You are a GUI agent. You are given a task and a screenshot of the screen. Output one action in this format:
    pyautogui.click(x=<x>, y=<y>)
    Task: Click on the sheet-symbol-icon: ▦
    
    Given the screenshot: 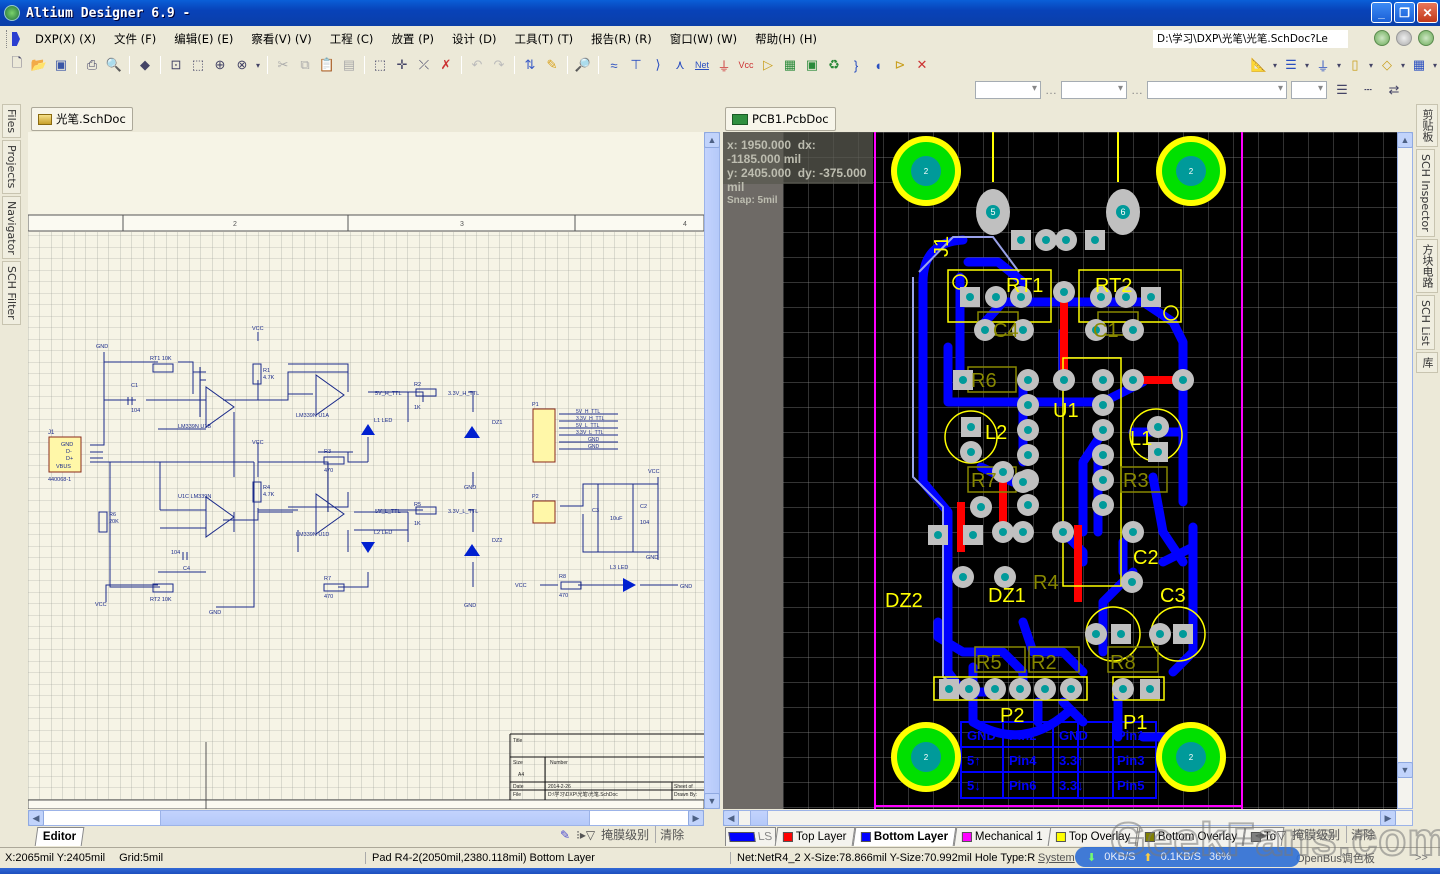 What is the action you would take?
    pyautogui.click(x=790, y=65)
    